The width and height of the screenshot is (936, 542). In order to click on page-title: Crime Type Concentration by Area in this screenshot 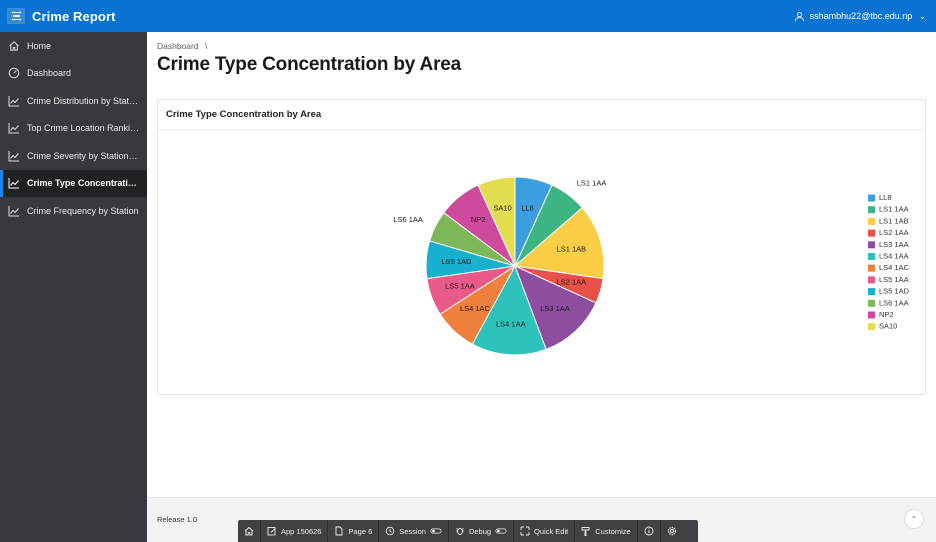, I will do `click(309, 64)`.